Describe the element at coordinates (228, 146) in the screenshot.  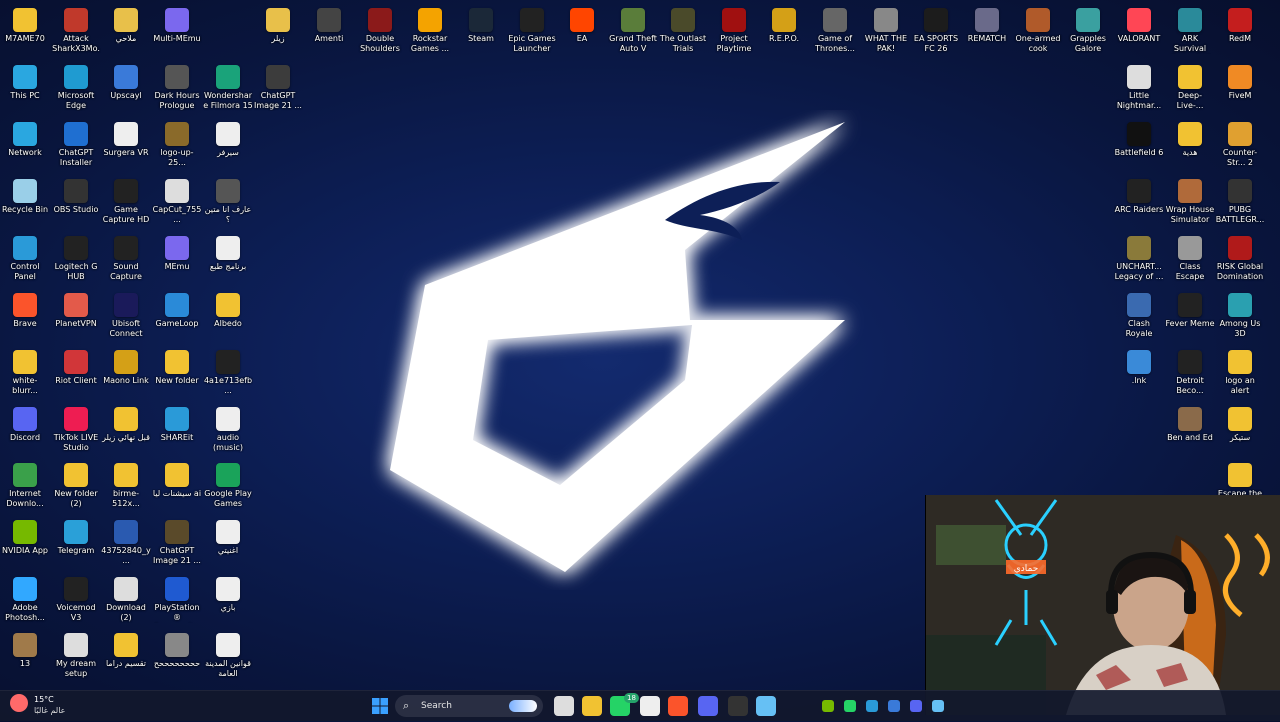
I see `desktop-icon: سيرفر` at that location.